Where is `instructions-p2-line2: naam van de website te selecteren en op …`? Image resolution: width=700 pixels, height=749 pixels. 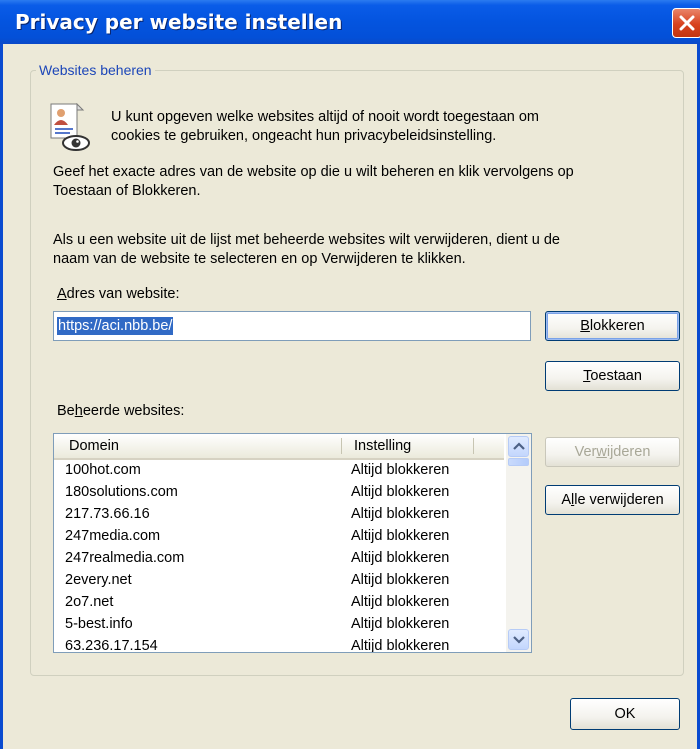
instructions-p2-line2: naam van de website te selecteren en op … is located at coordinates (259, 259).